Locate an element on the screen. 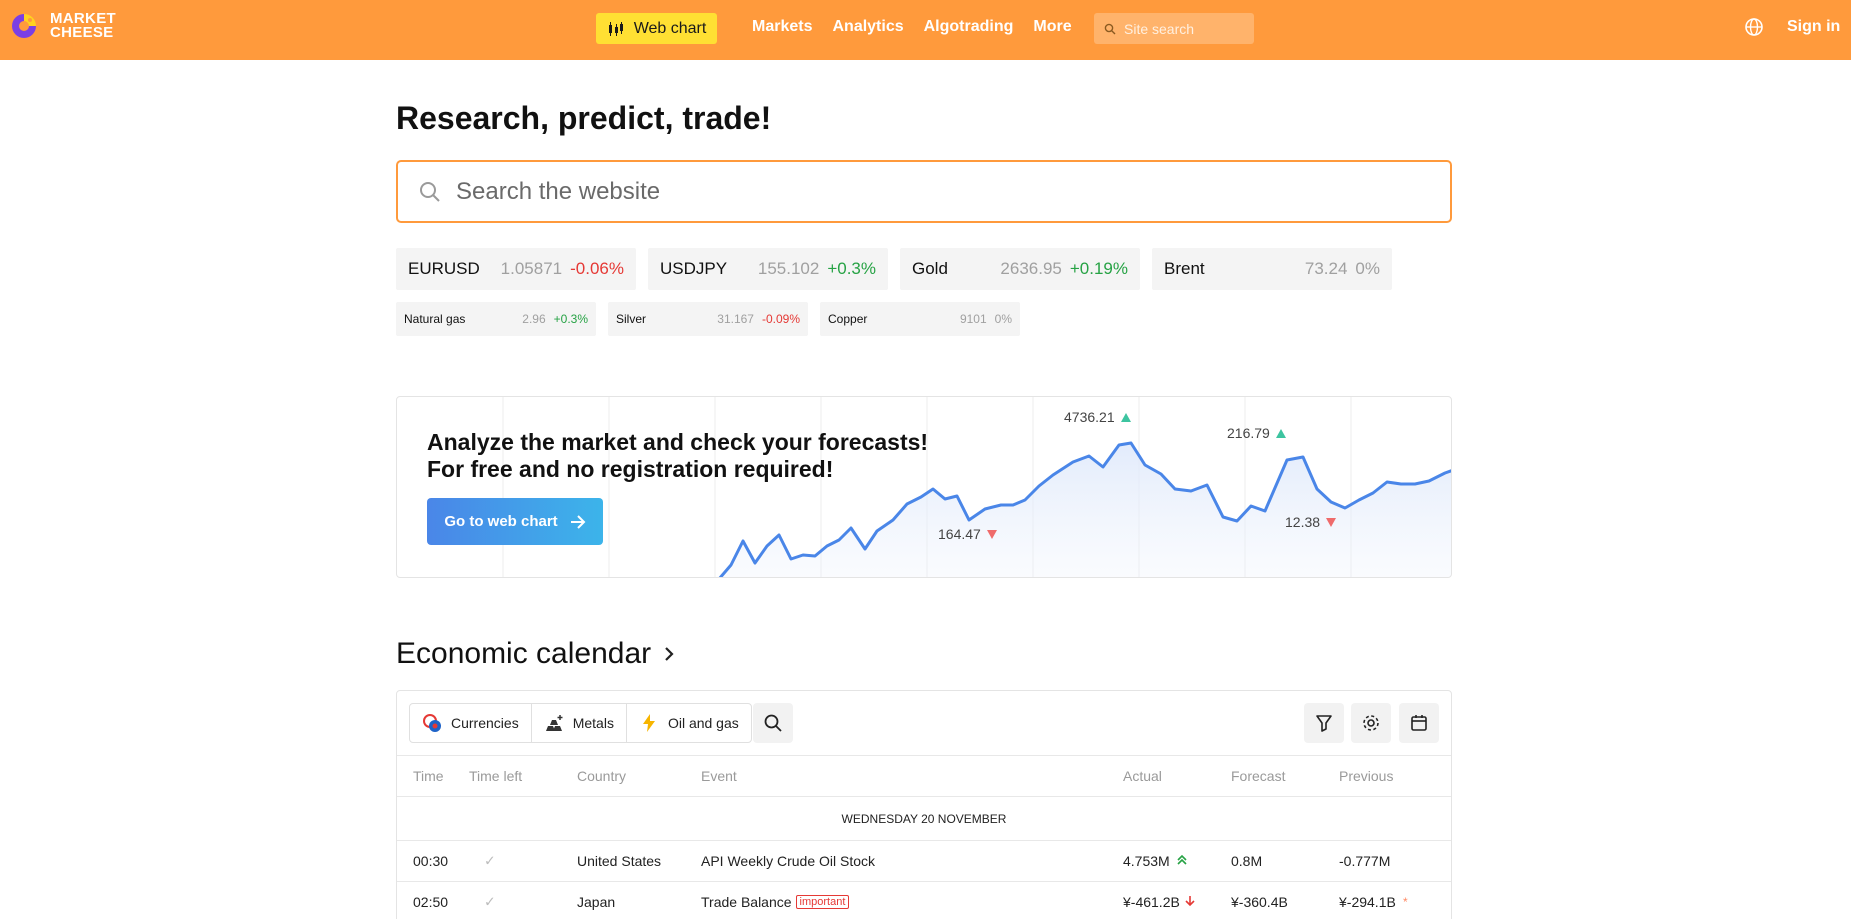 Image resolution: width=1851 pixels, height=919 pixels. quote-silver: Silver 31.167 -0.09% is located at coordinates (708, 319).